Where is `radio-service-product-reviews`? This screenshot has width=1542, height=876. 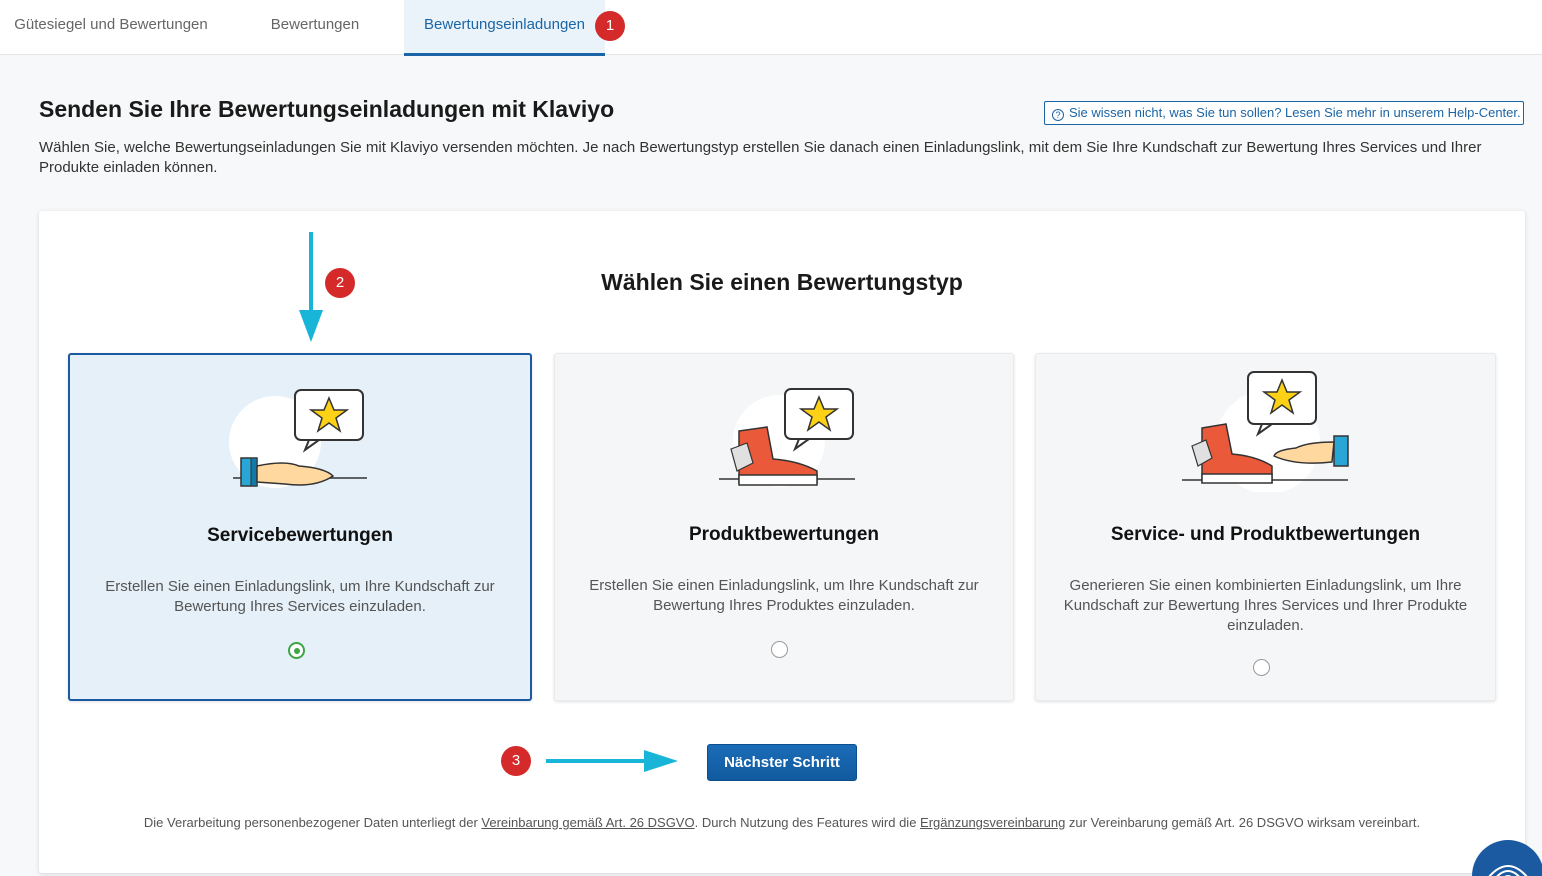
radio-service-product-reviews is located at coordinates (1261, 667).